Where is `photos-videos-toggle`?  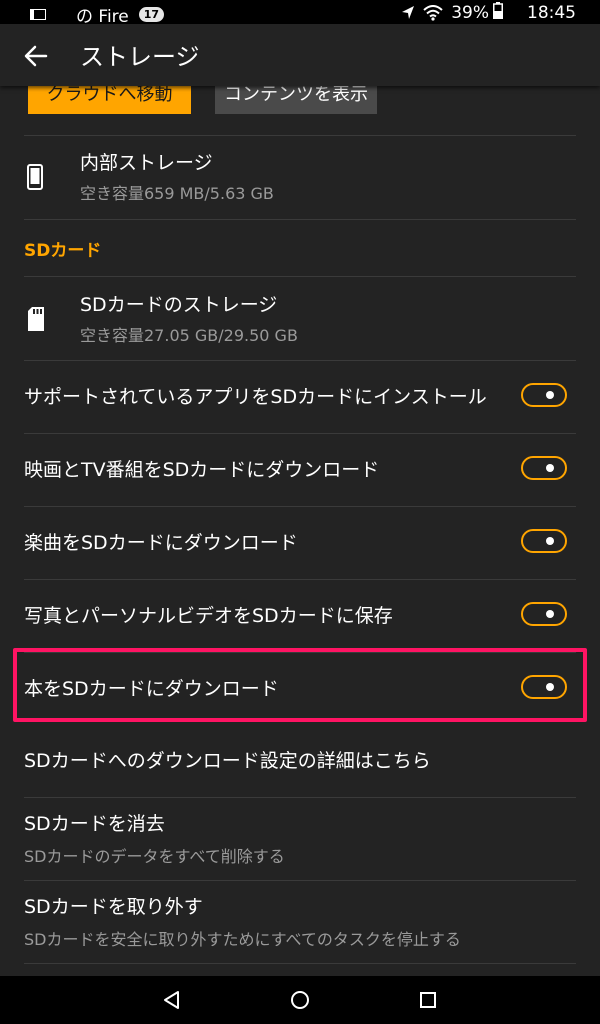 photos-videos-toggle is located at coordinates (544, 614).